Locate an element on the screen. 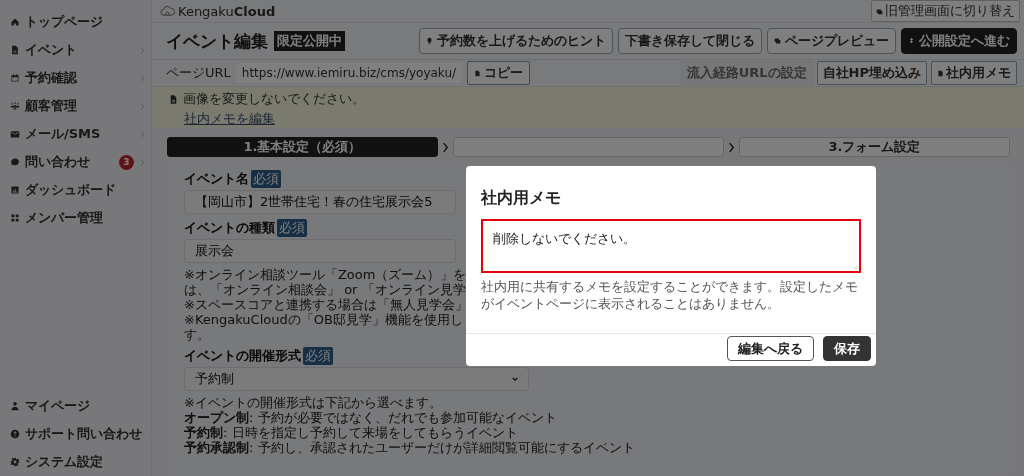 The image size is (1024, 476). sidebar-item: メール/SMS is located at coordinates (75, 134).